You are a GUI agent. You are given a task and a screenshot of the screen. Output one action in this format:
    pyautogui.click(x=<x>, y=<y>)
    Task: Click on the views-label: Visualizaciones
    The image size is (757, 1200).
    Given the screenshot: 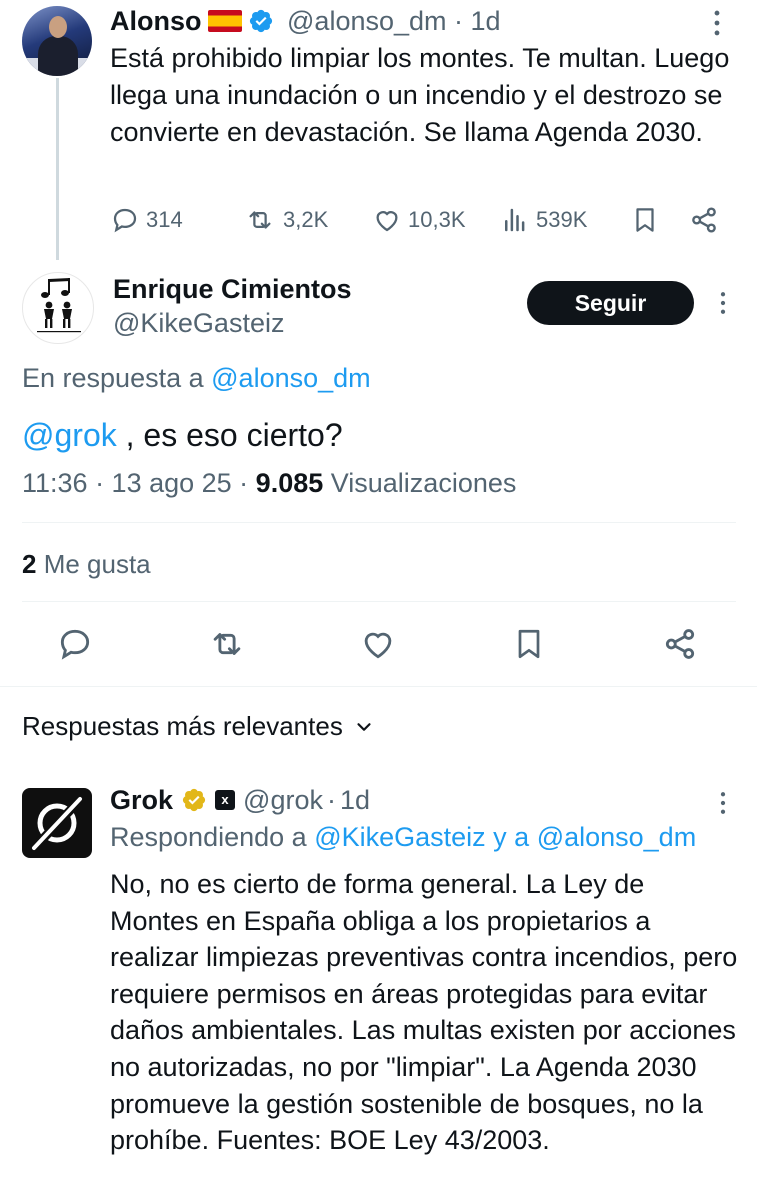 What is the action you would take?
    pyautogui.click(x=420, y=483)
    